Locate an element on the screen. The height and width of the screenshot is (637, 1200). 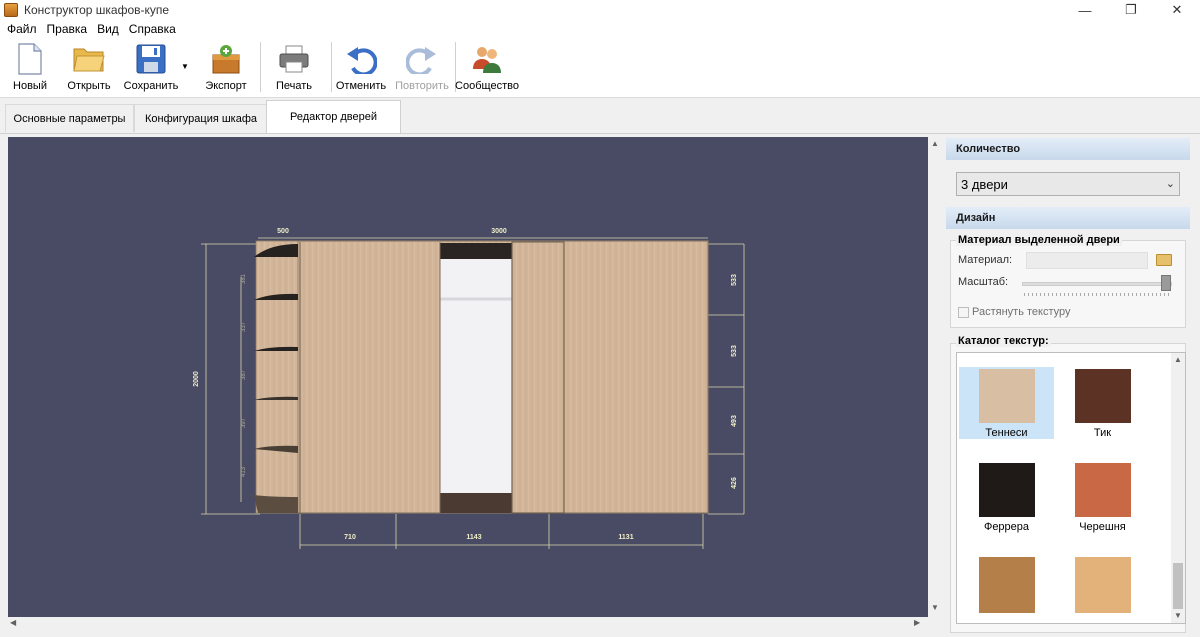
redo-arrow-icon is located at coordinates (422, 59).